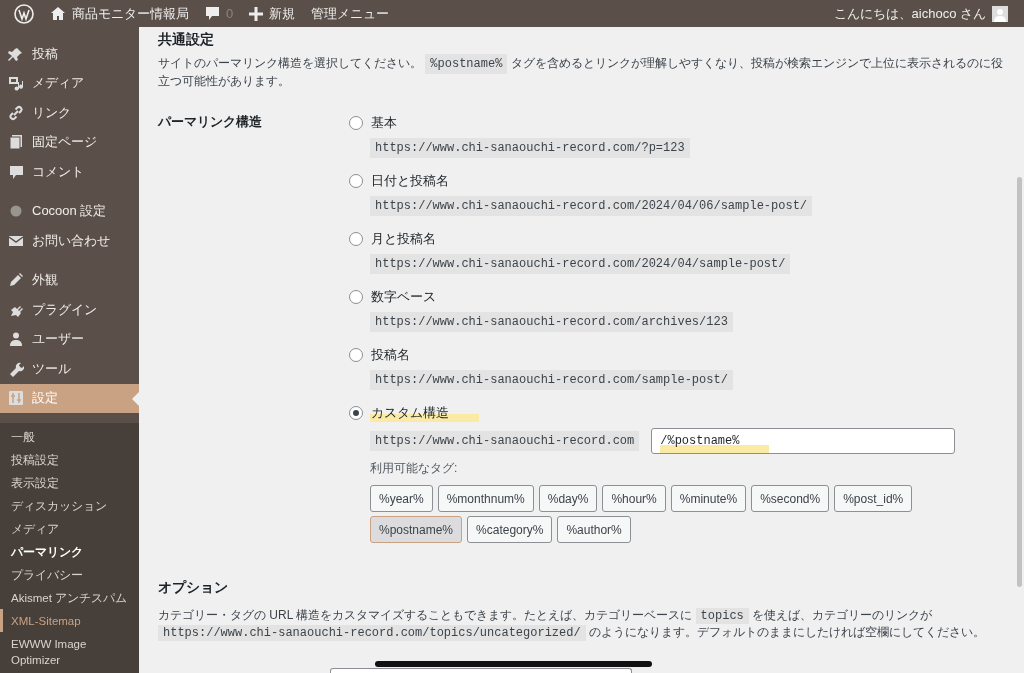 This screenshot has width=1024, height=673. Describe the element at coordinates (69, 620) in the screenshot. I see `submenu-item: XML-Sitemap` at that location.